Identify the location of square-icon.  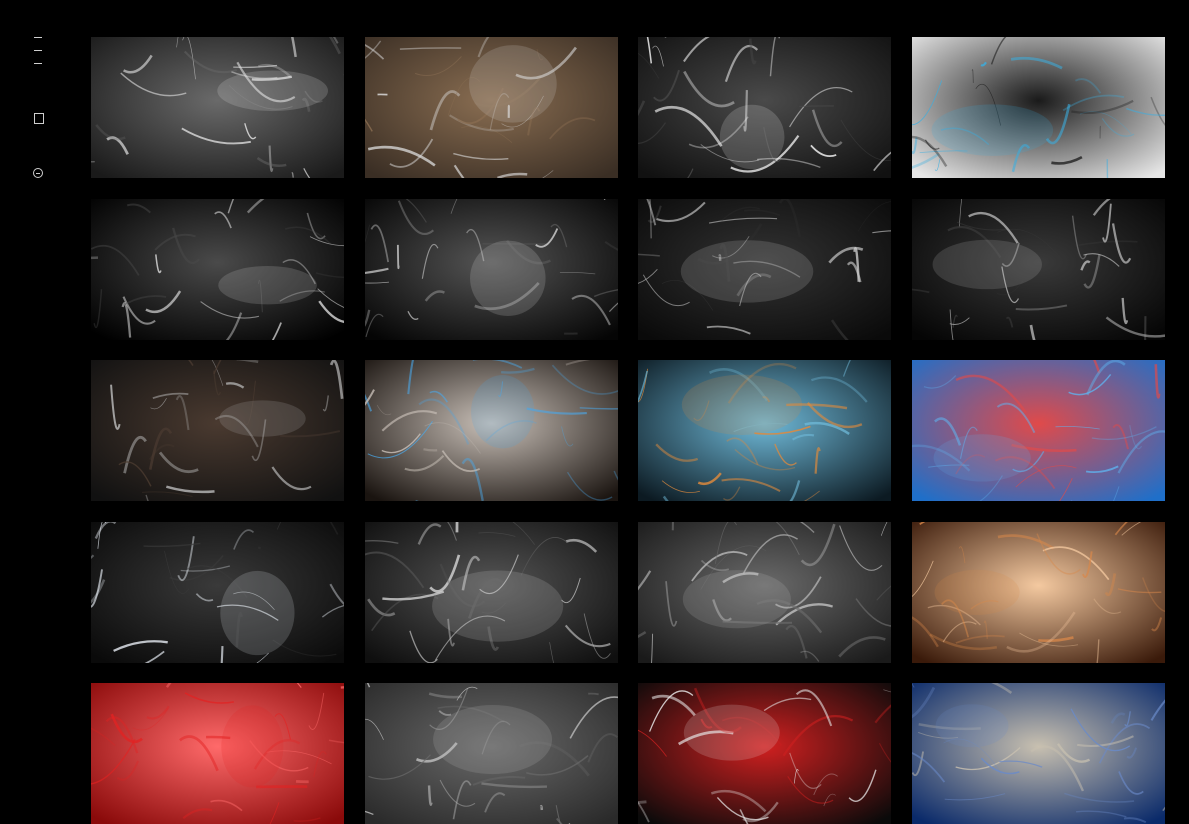
(39, 118).